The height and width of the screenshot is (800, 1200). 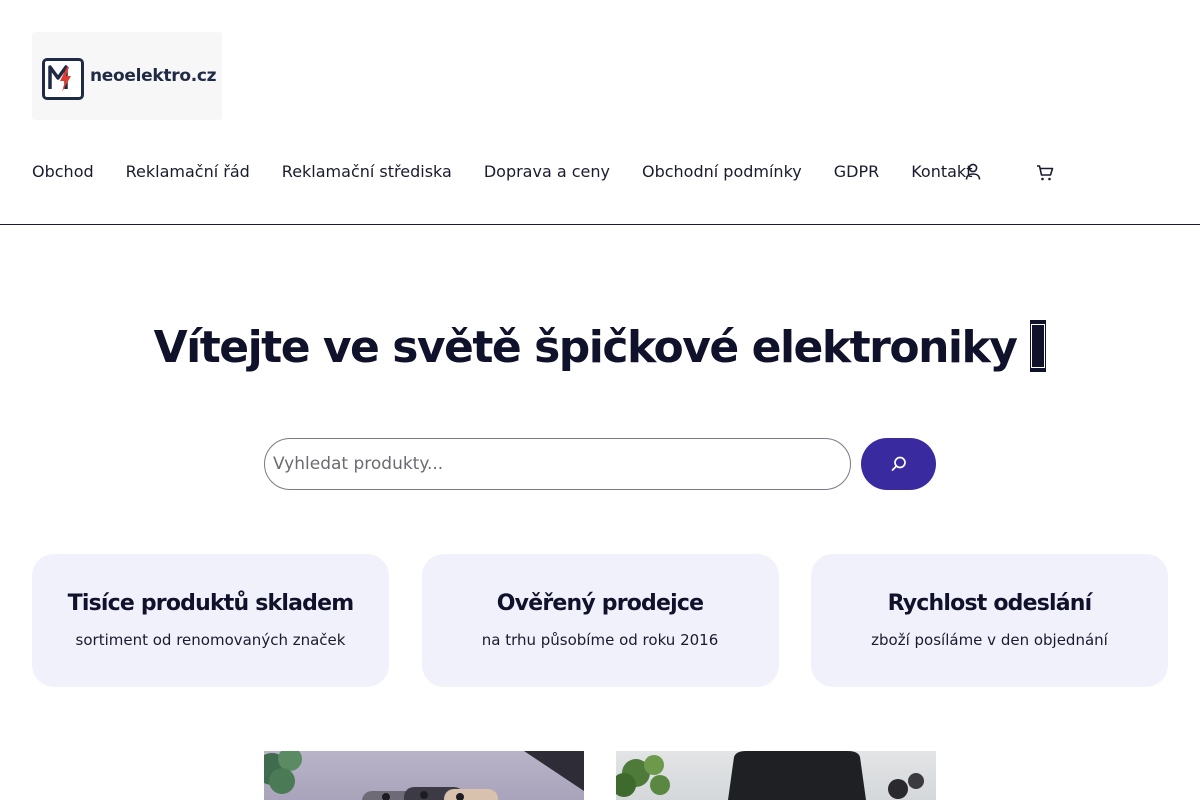 I want to click on site-logo: neoelektro.cz, so click(x=127, y=76).